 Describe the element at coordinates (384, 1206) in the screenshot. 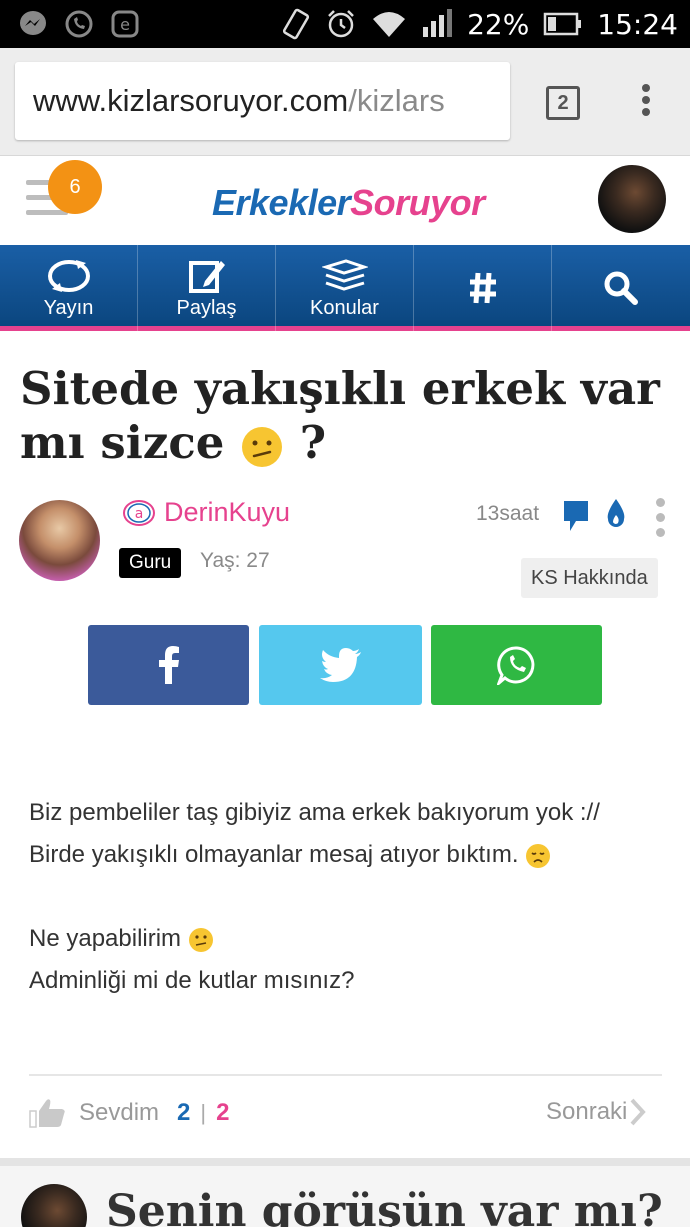

I see `answer-prompt-title: Senin görüşün var mı?` at that location.